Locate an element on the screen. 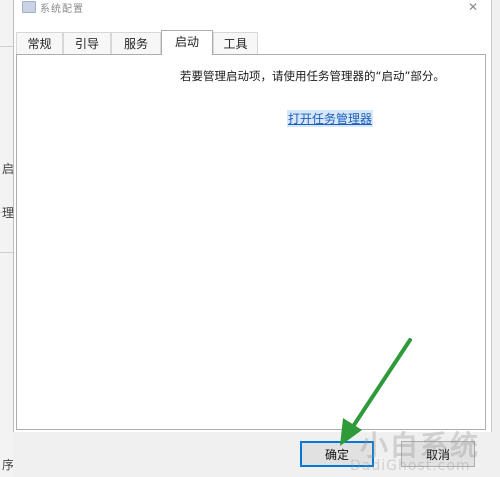 This screenshot has height=477, width=500. window-title-bar: 系统配置 ✕ is located at coordinates (250, 9).